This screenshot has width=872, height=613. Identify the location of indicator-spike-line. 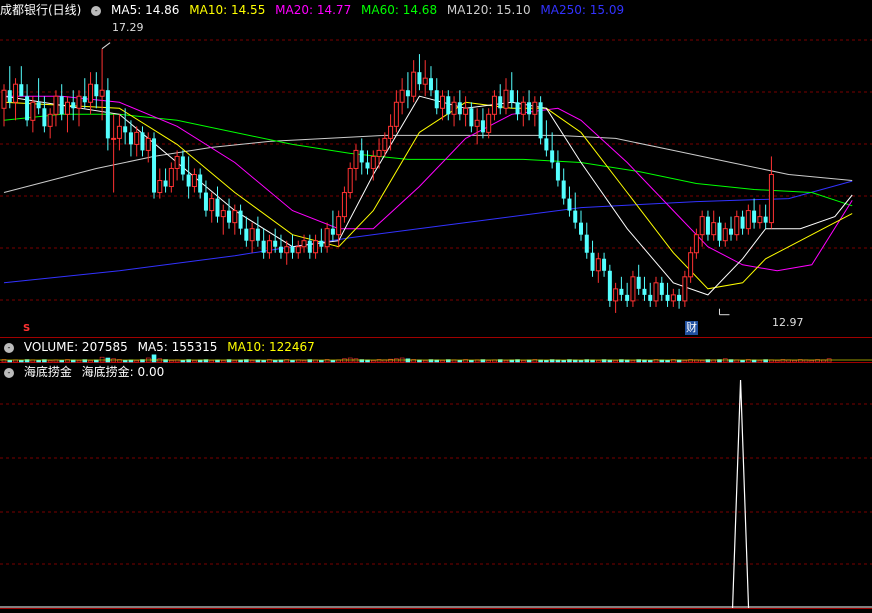
(740, 494).